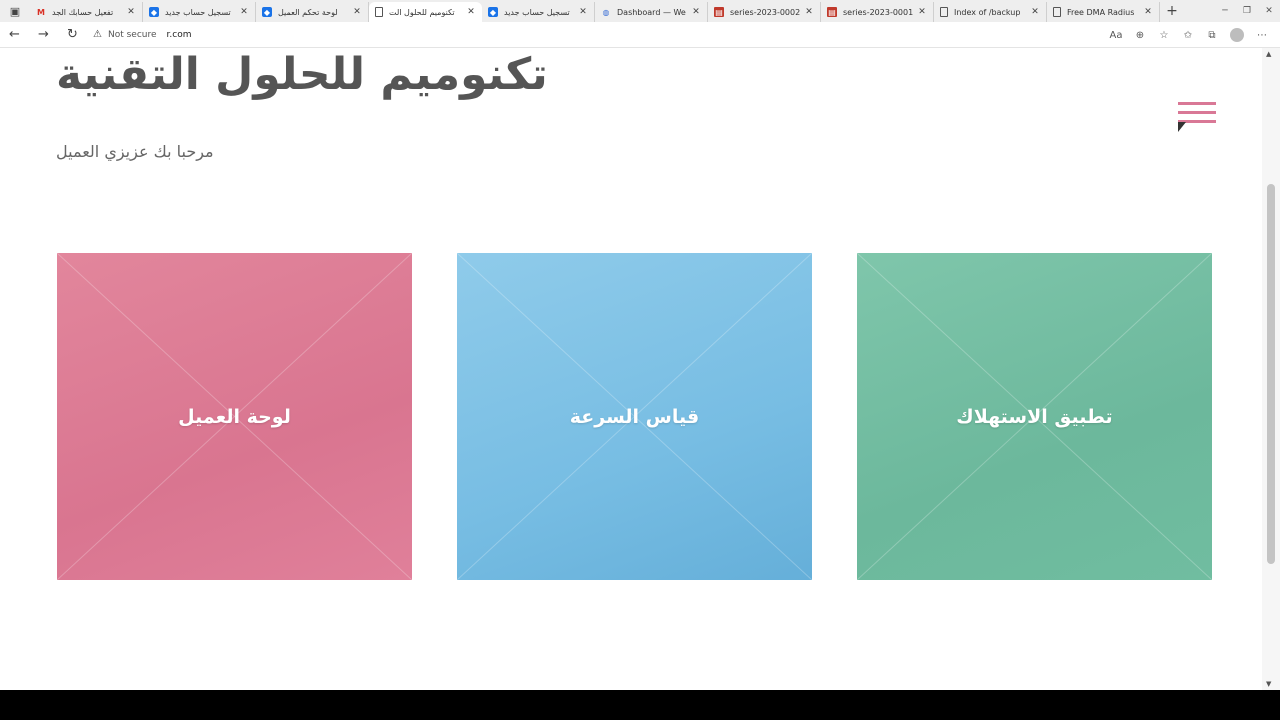 The height and width of the screenshot is (720, 1280). I want to click on tab-title: Dashboard — We, so click(651, 12).